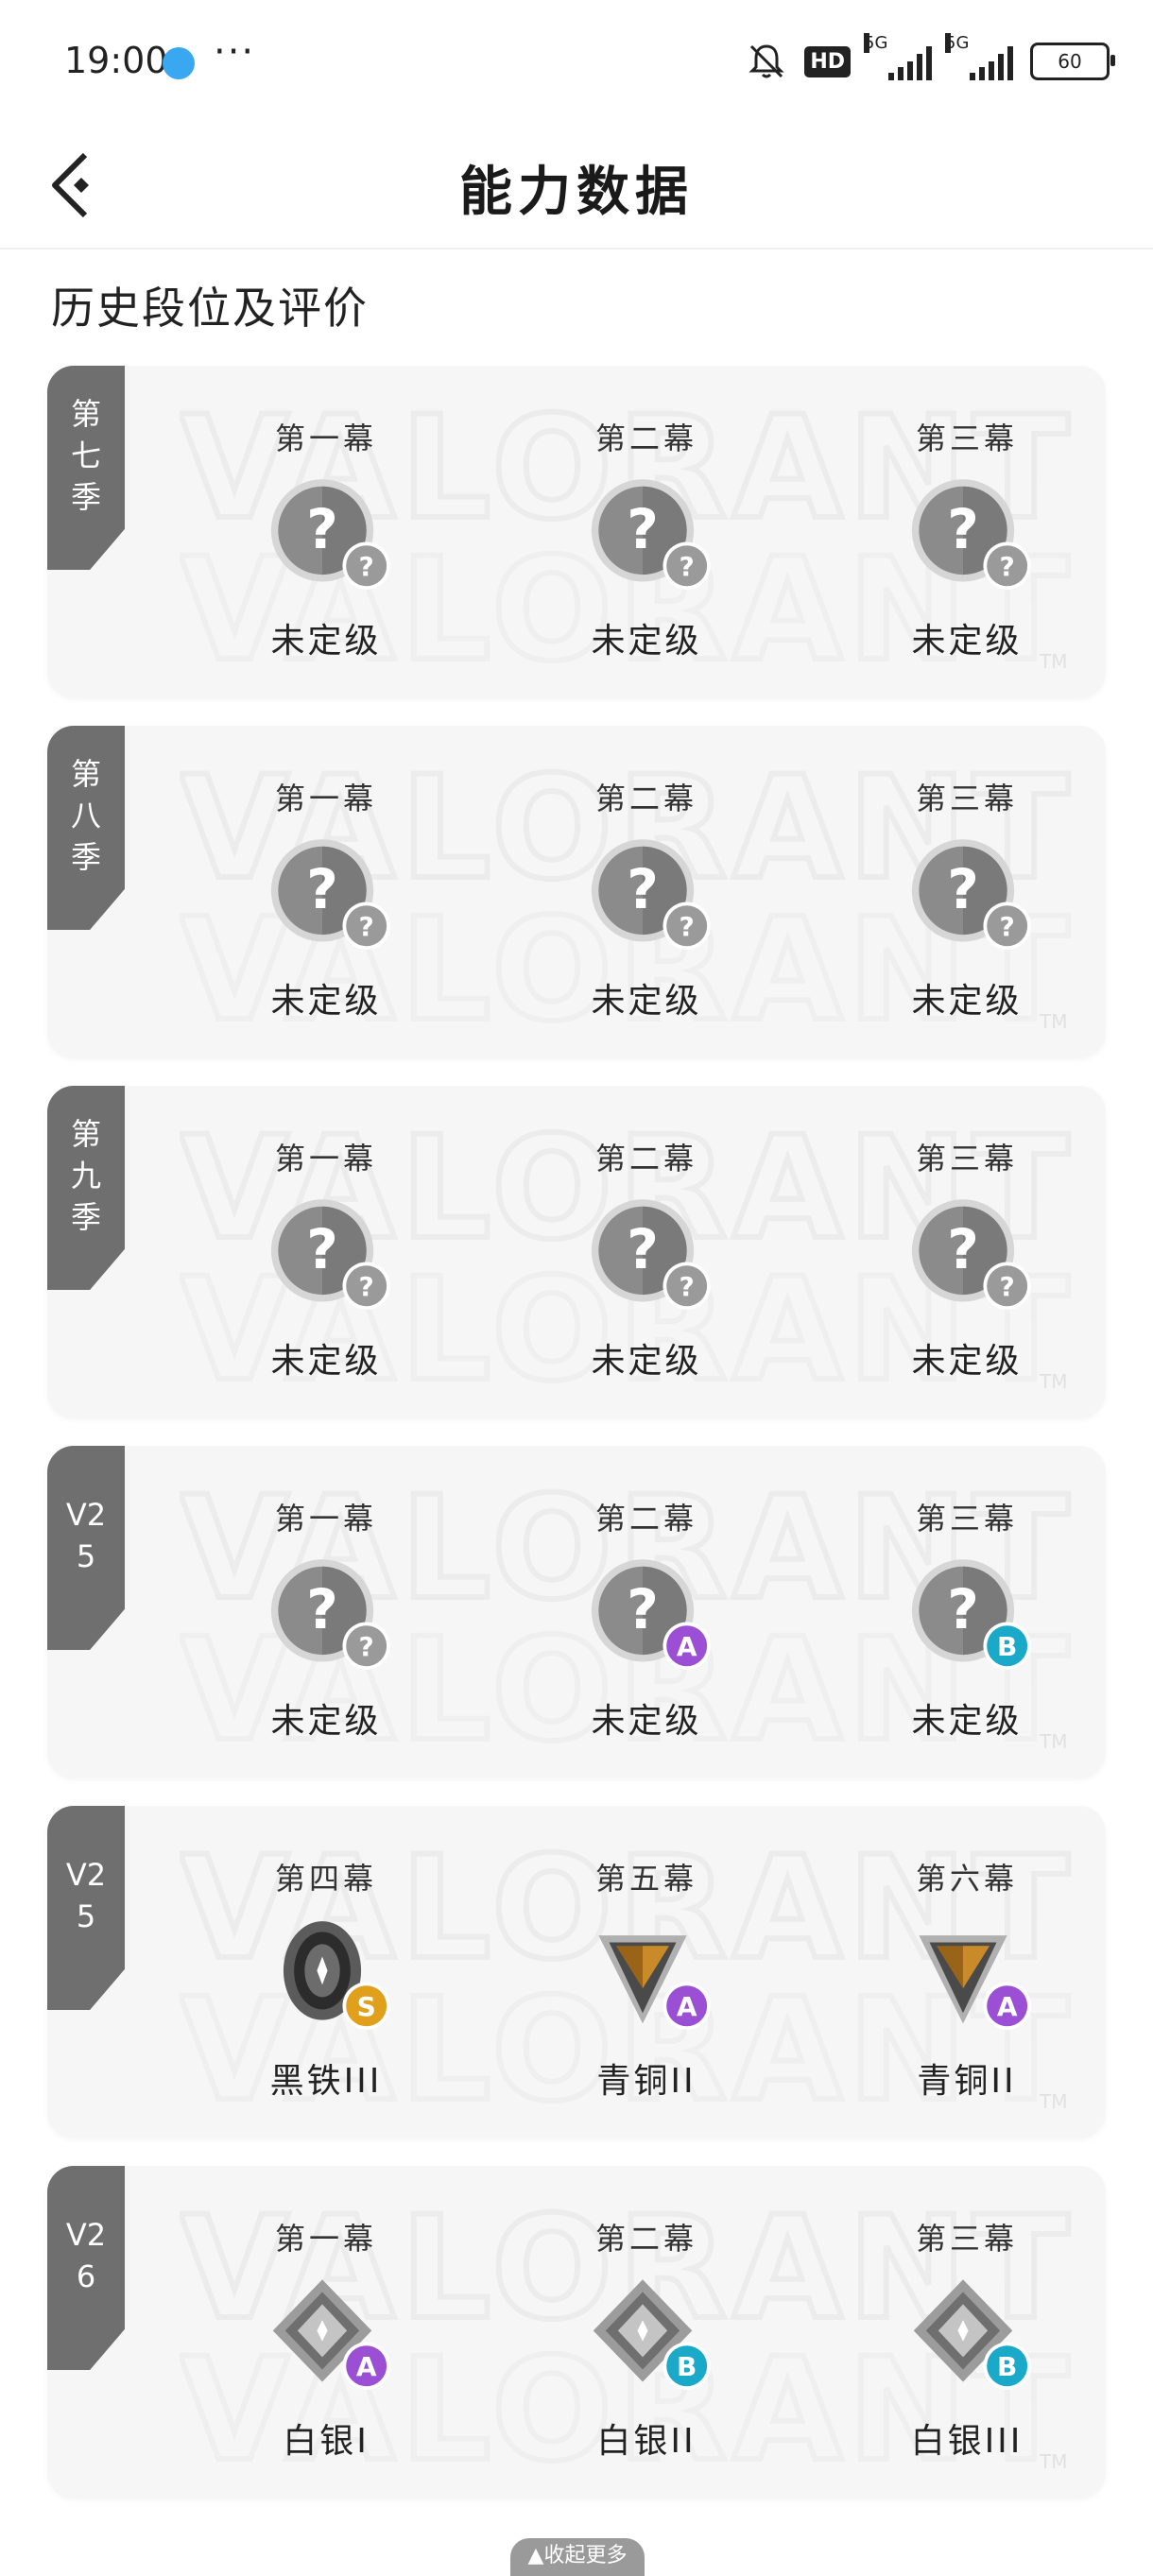 This screenshot has width=1153, height=2576. I want to click on act-label: 第六幕, so click(966, 1879).